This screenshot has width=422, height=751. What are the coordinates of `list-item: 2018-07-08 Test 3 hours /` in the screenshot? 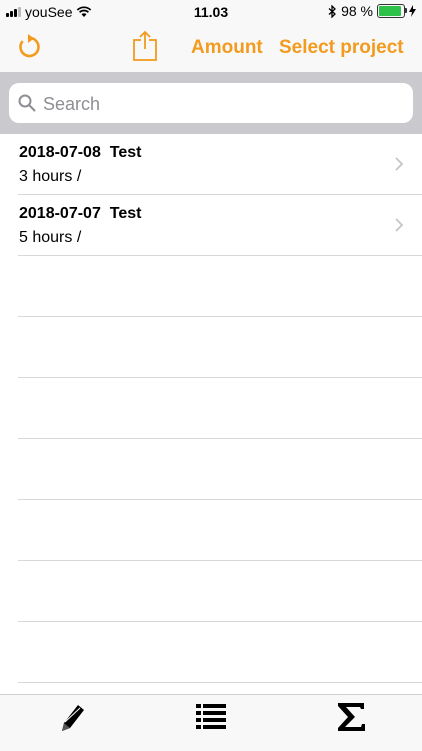 It's located at (211, 164).